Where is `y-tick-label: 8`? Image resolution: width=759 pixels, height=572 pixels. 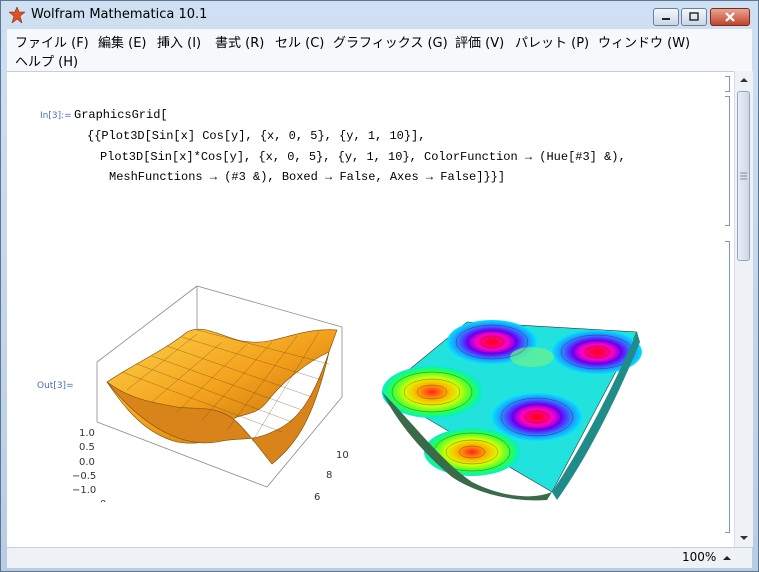 y-tick-label: 8 is located at coordinates (329, 475).